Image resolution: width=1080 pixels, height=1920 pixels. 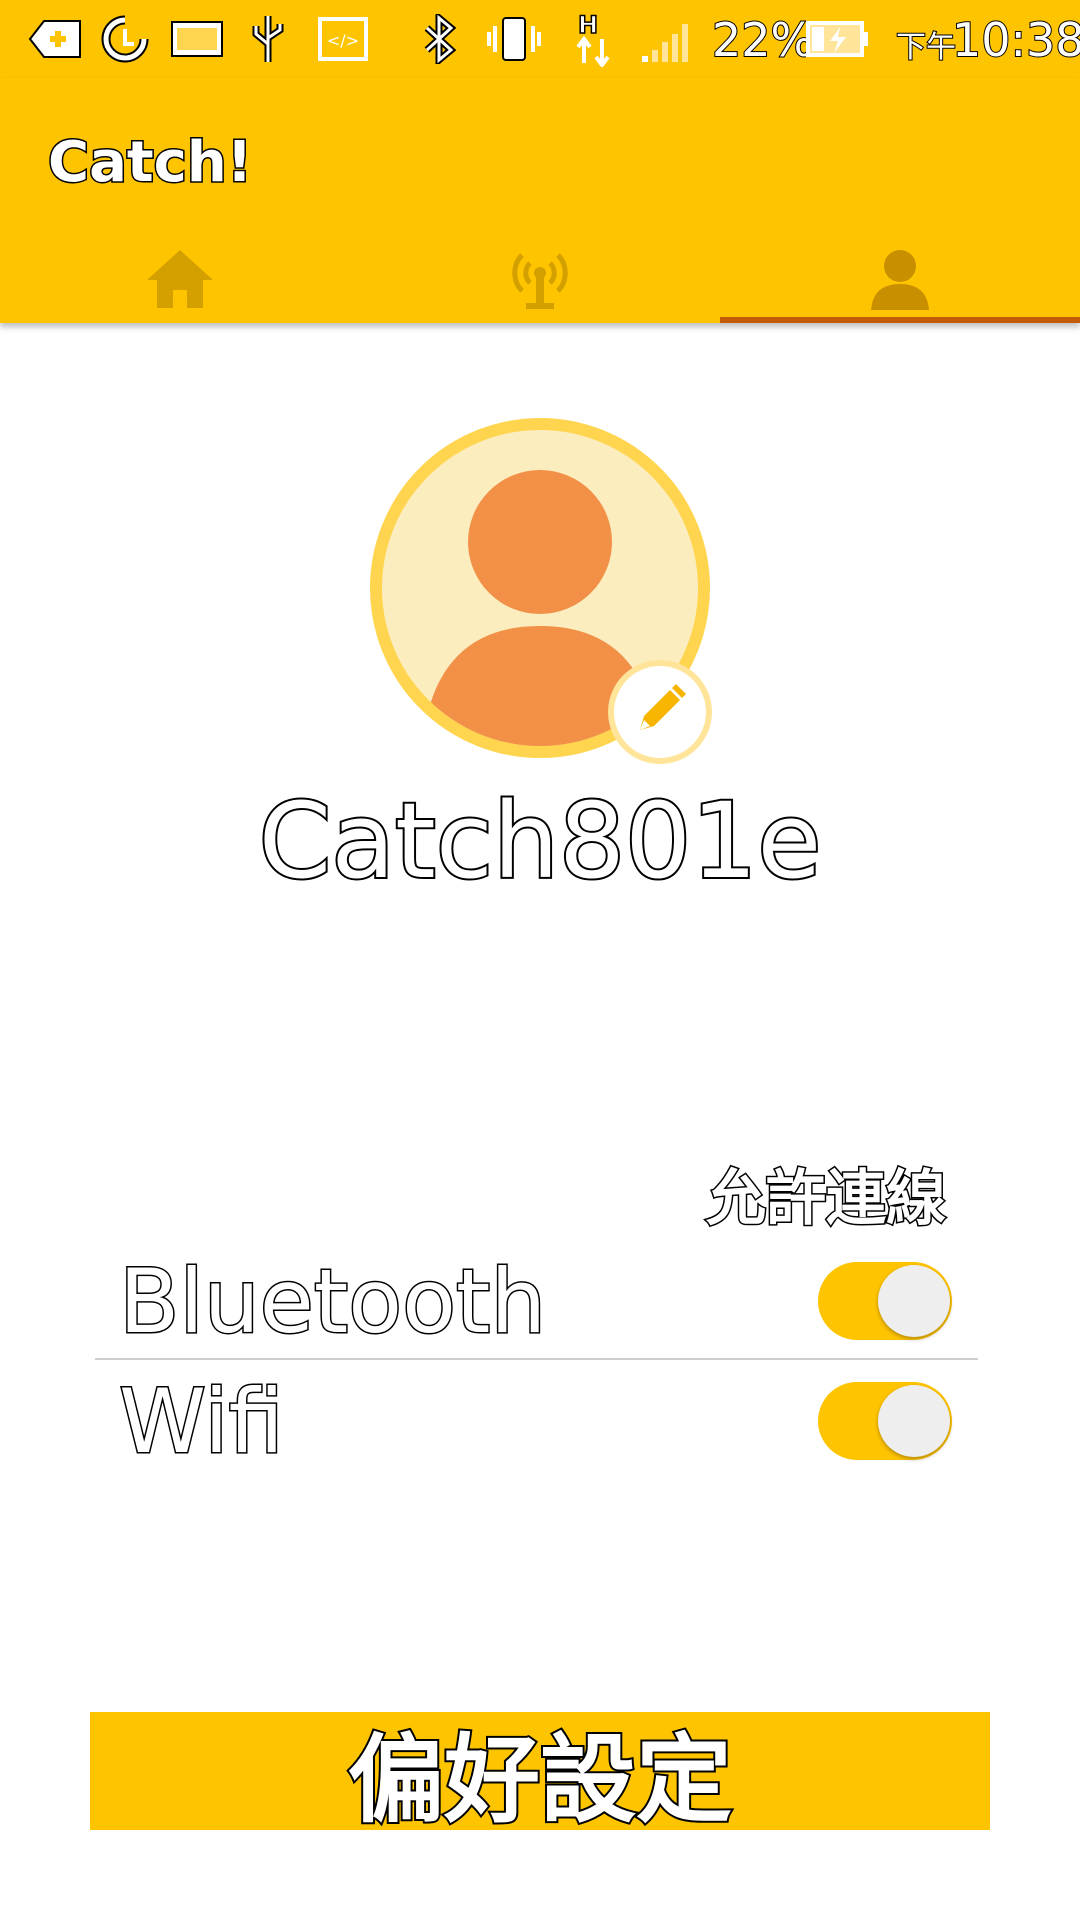 I want to click on developer-code-icon: </>, so click(x=343, y=39).